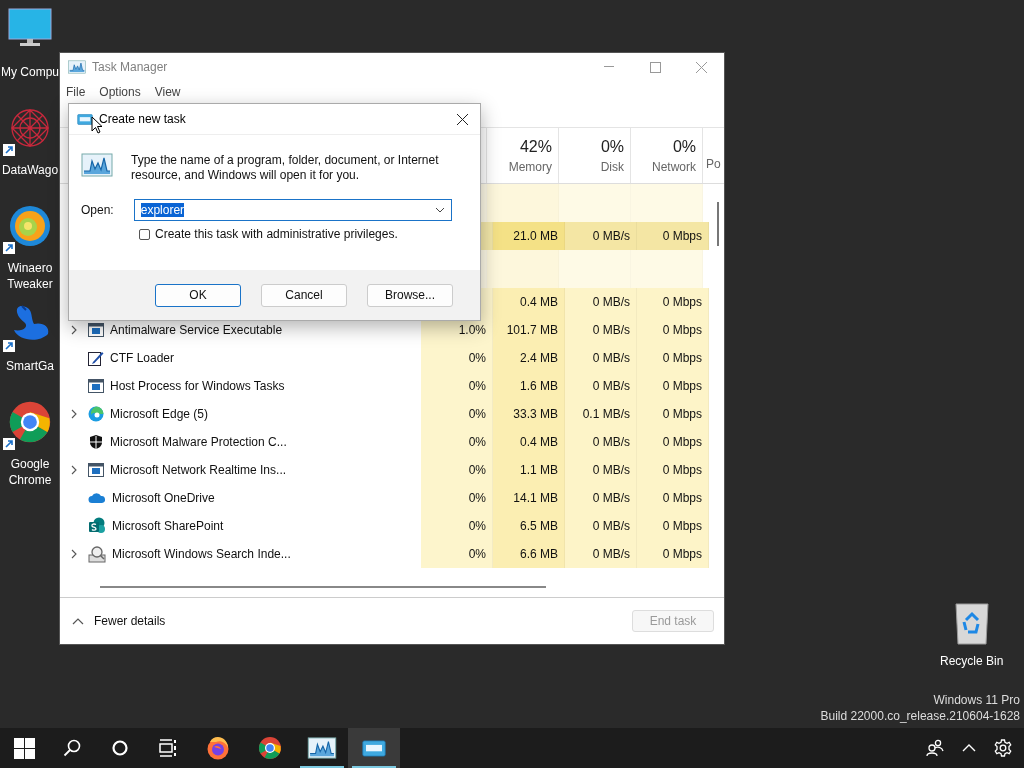 The image size is (1024, 768). I want to click on table-cell: 101.7 MB, so click(529, 330).